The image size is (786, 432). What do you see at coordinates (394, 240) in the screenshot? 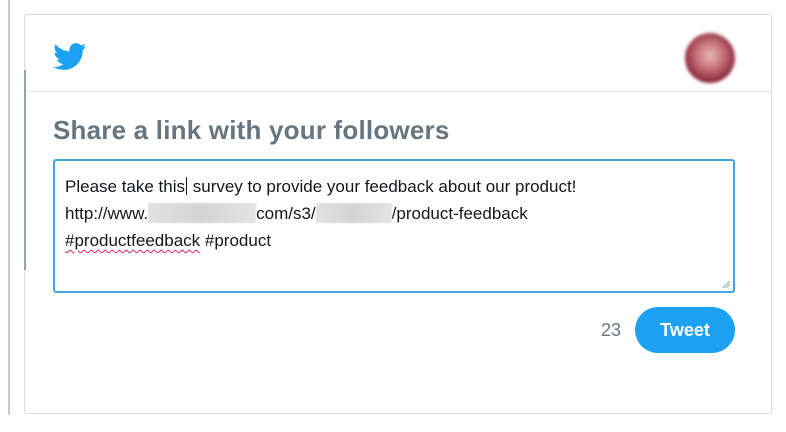
I see `tweet-line-3: #productfeedback #product` at bounding box center [394, 240].